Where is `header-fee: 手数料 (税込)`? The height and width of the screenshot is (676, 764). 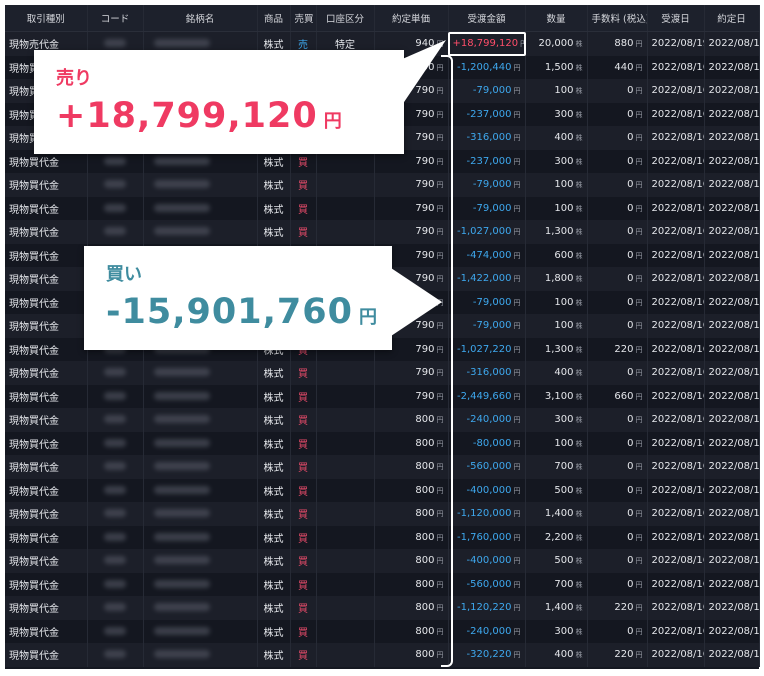
header-fee: 手数料 (税込) is located at coordinates (617, 18).